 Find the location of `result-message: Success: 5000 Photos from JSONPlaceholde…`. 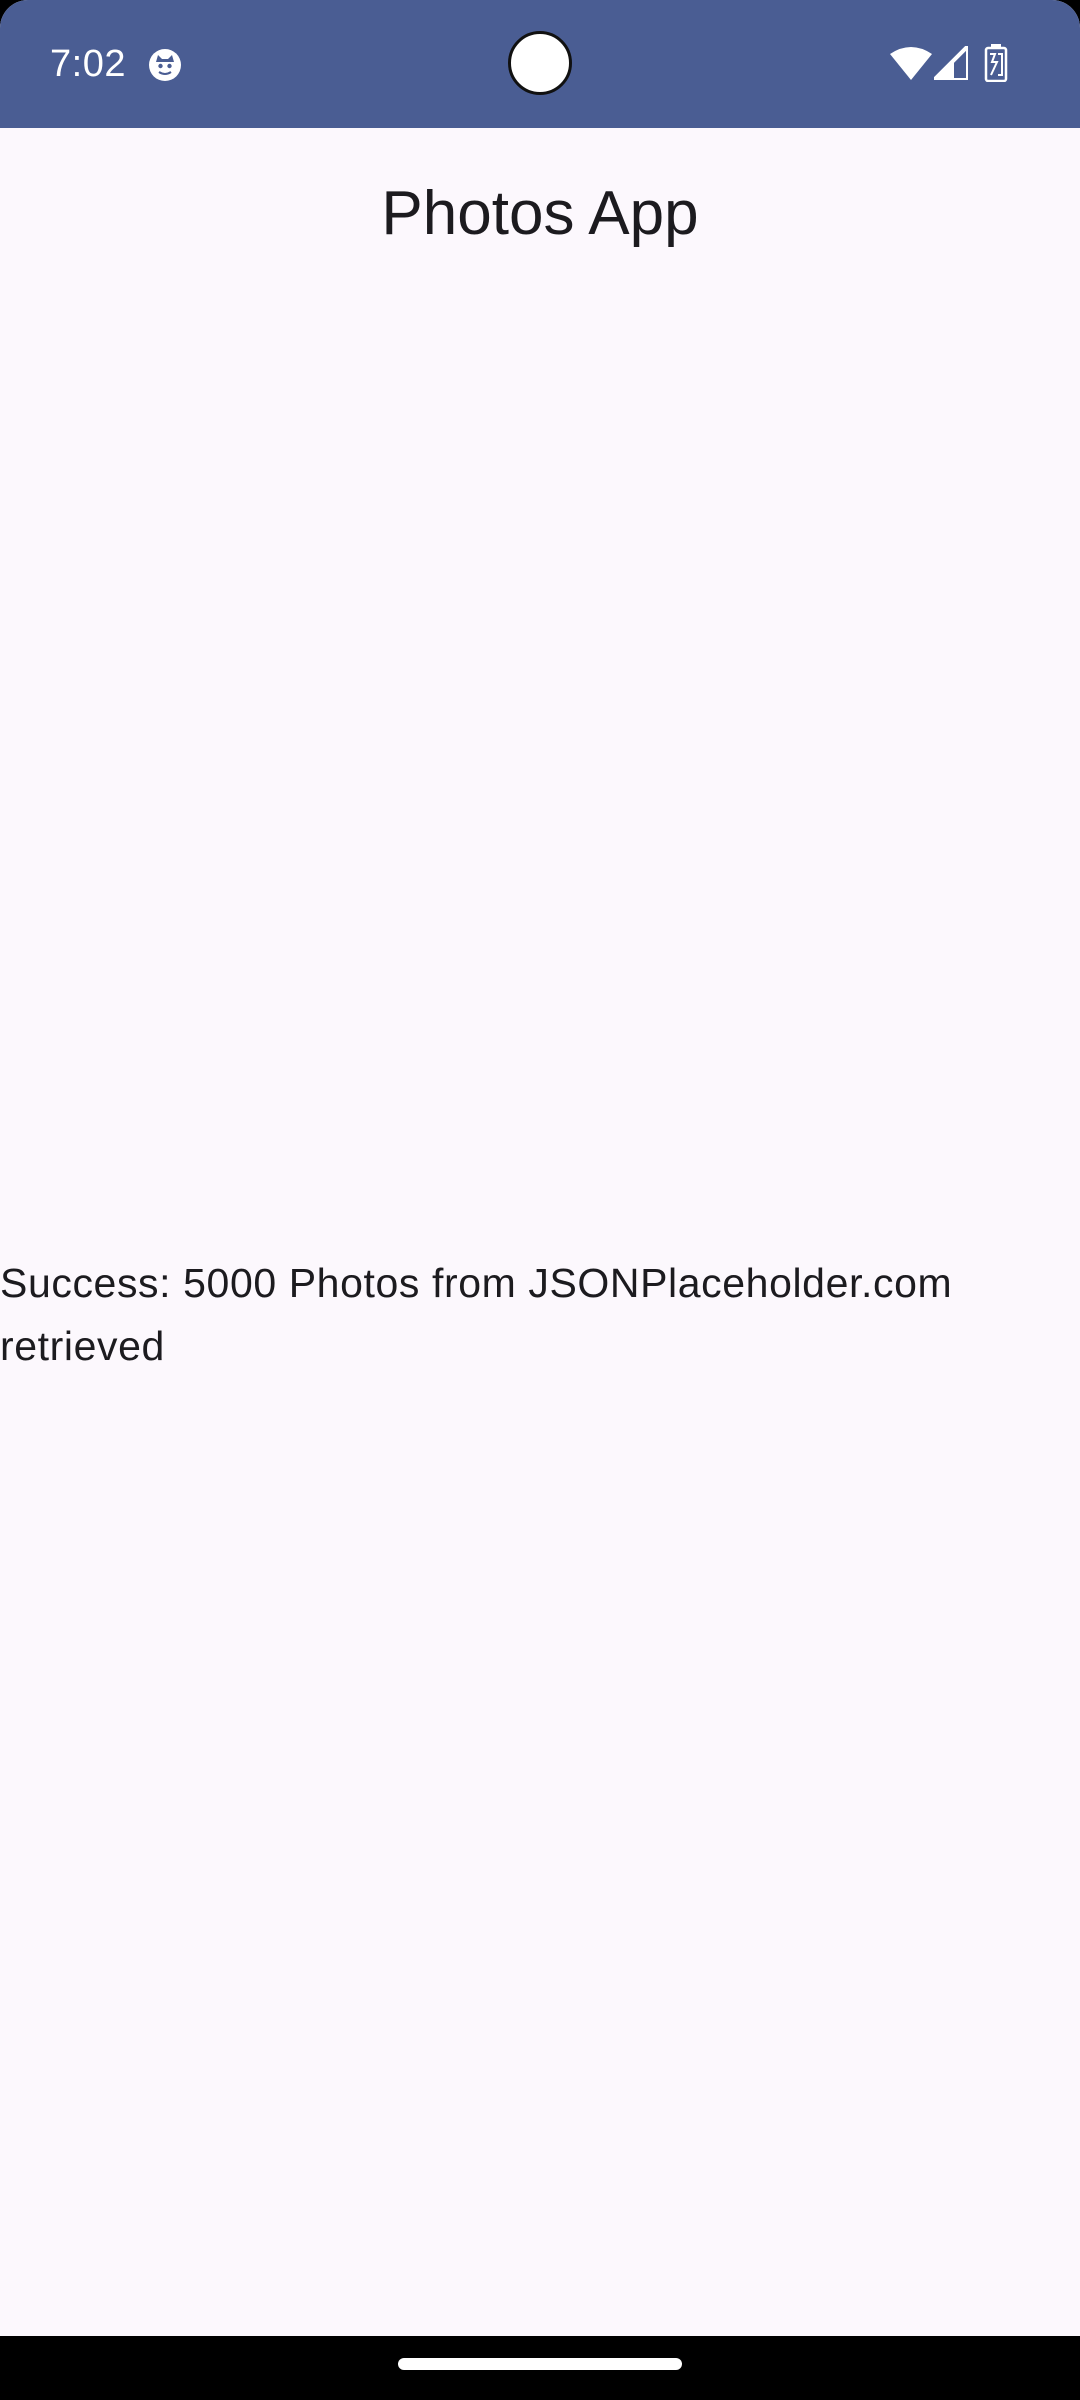

result-message: Success: 5000 Photos from JSONPlaceholde… is located at coordinates (476, 1314).